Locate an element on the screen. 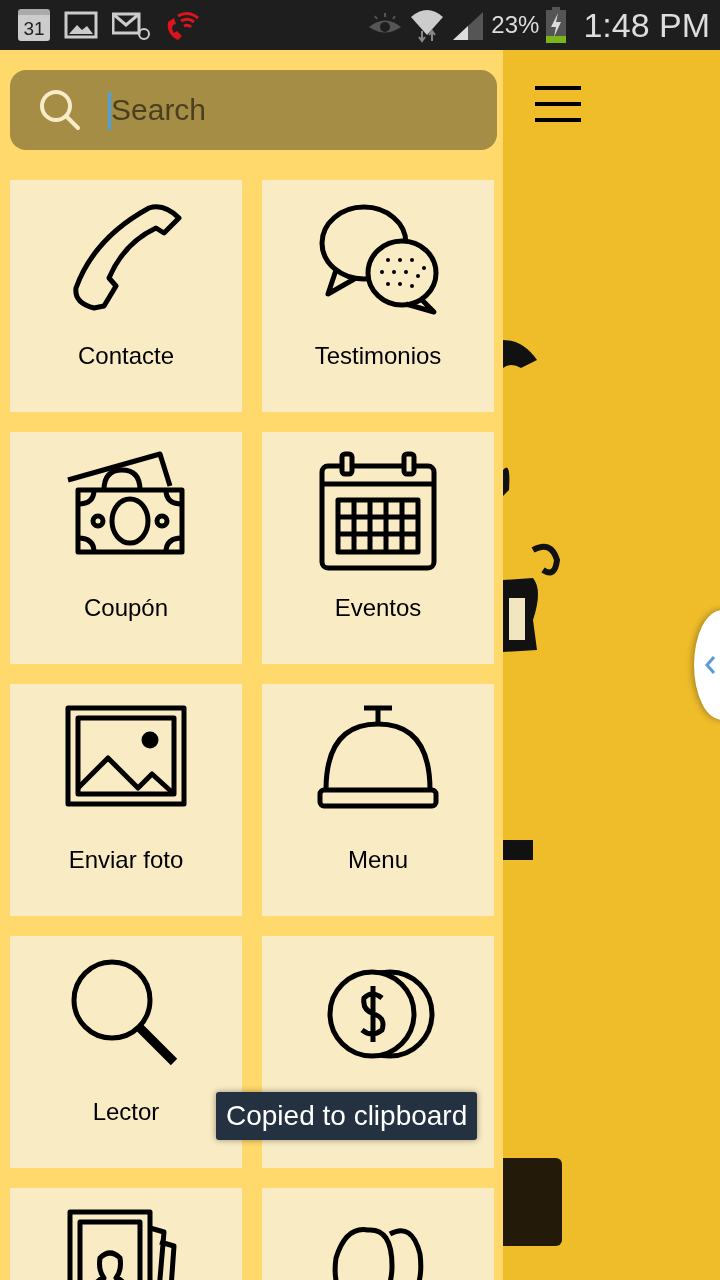 The width and height of the screenshot is (720, 1280). wifi-icon is located at coordinates (427, 25).